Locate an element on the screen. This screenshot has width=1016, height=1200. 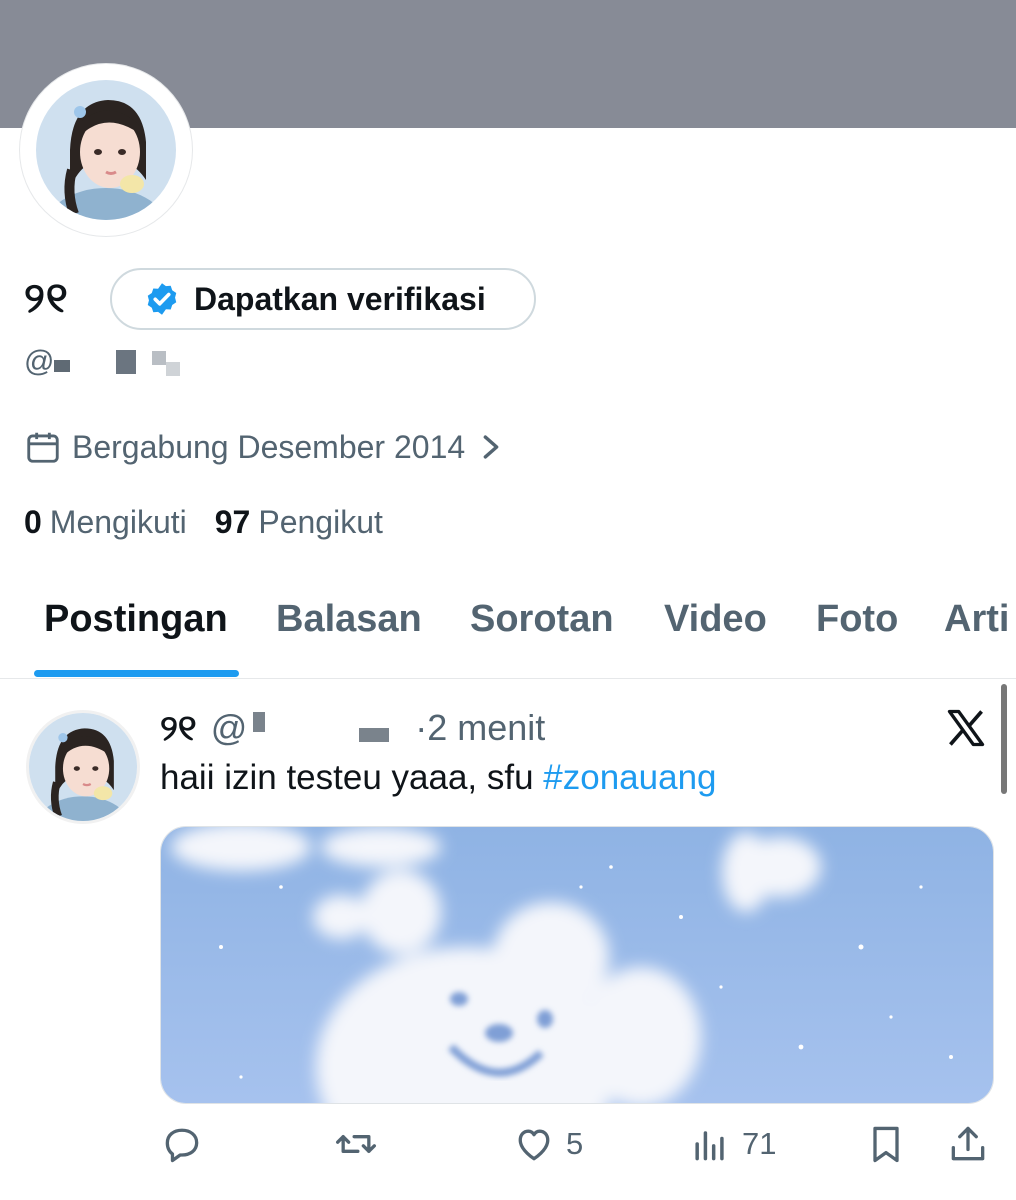
calendar-icon is located at coordinates (43, 447).